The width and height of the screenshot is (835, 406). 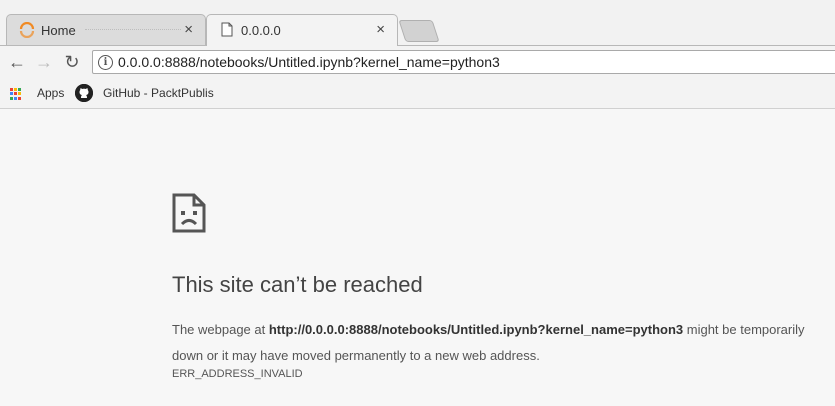 What do you see at coordinates (302, 30) in the screenshot?
I see `tab-active: 0.0.0.0 ×` at bounding box center [302, 30].